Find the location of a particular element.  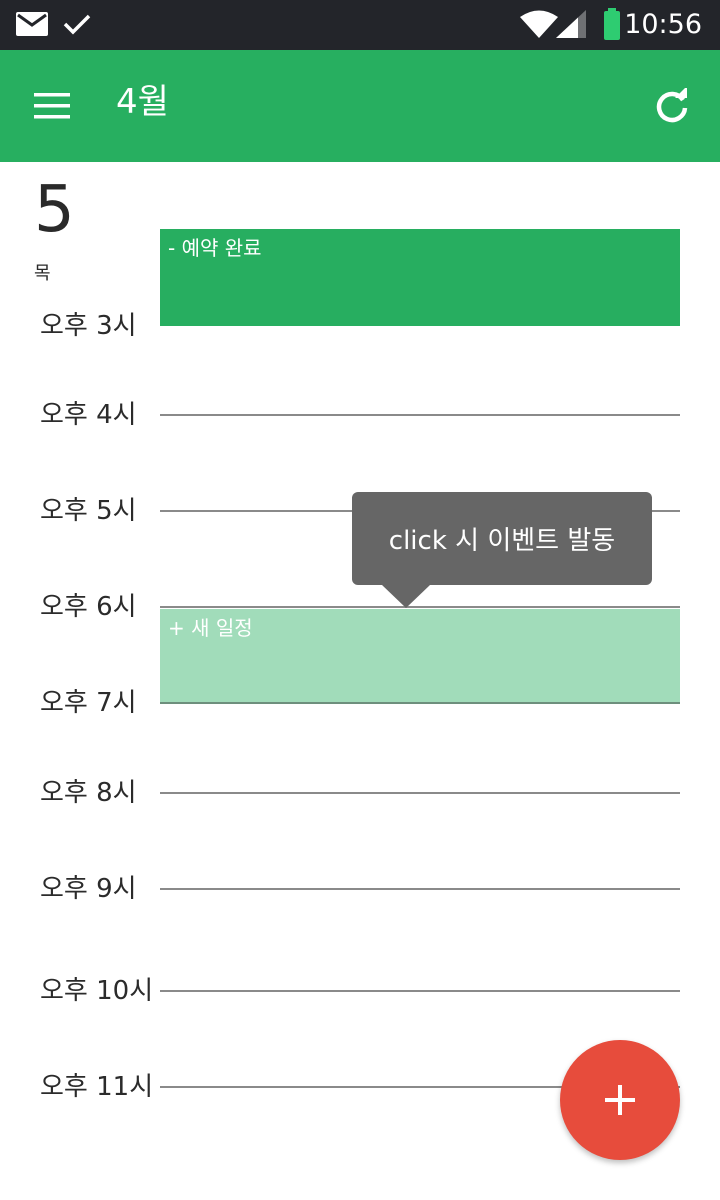

check-icon is located at coordinates (77, 24).